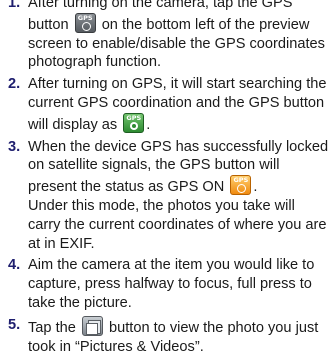 The image size is (335, 359). Describe the element at coordinates (14, 5) in the screenshot. I see `step-number: 1.` at that location.